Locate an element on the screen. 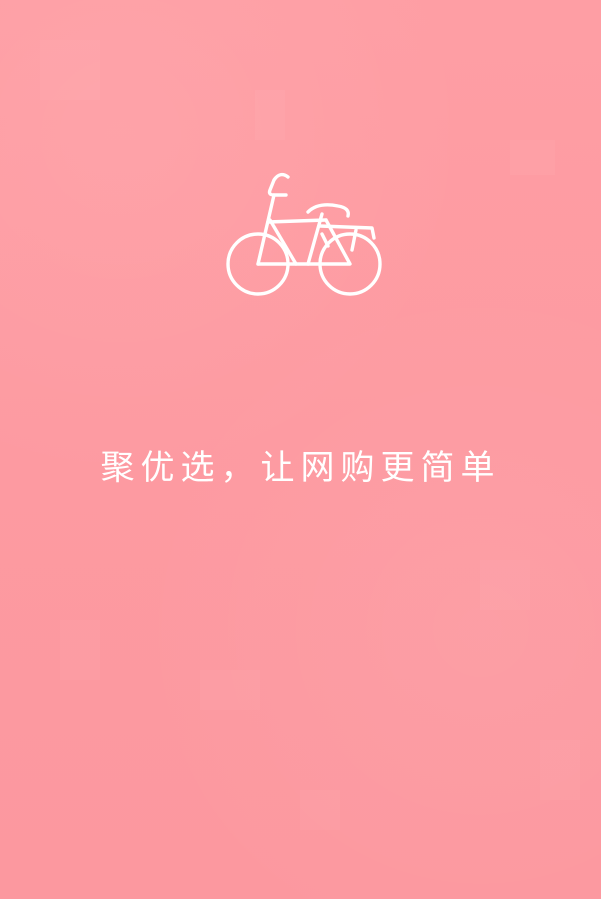  slogan-text: 聚优选，让网购更简单 is located at coordinates (300, 468).